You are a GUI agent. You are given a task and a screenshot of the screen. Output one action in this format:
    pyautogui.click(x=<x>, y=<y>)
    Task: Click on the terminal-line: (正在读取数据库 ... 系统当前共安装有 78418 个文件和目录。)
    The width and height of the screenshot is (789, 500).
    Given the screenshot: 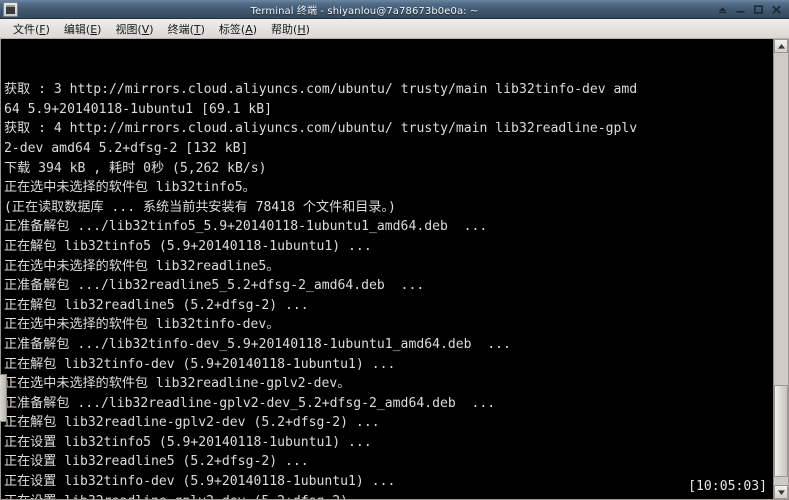 What is the action you would take?
    pyautogui.click(x=200, y=207)
    